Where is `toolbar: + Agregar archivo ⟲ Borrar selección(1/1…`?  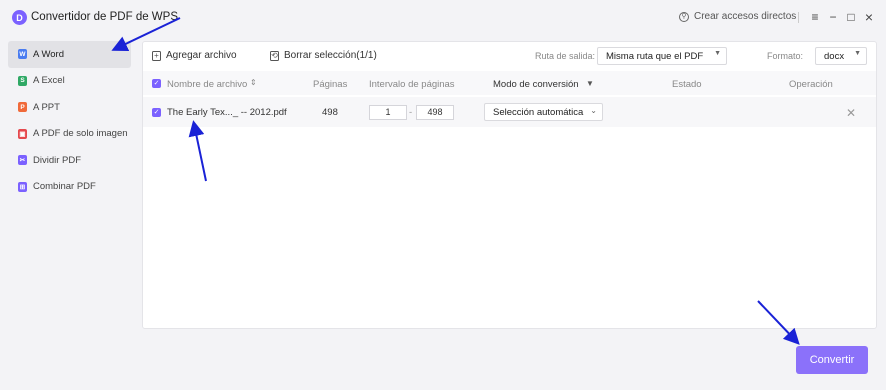 toolbar: + Agregar archivo ⟲ Borrar selección(1/1… is located at coordinates (509, 56).